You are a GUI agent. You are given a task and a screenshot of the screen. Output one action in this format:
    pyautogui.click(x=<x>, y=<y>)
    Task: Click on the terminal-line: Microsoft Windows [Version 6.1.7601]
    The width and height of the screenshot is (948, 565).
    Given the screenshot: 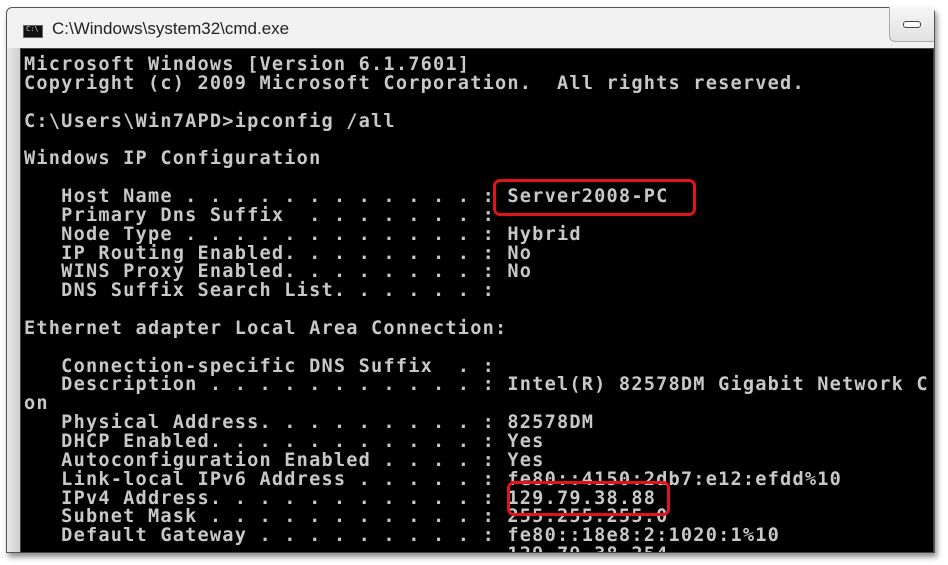 What is the action you would take?
    pyautogui.click(x=247, y=64)
    